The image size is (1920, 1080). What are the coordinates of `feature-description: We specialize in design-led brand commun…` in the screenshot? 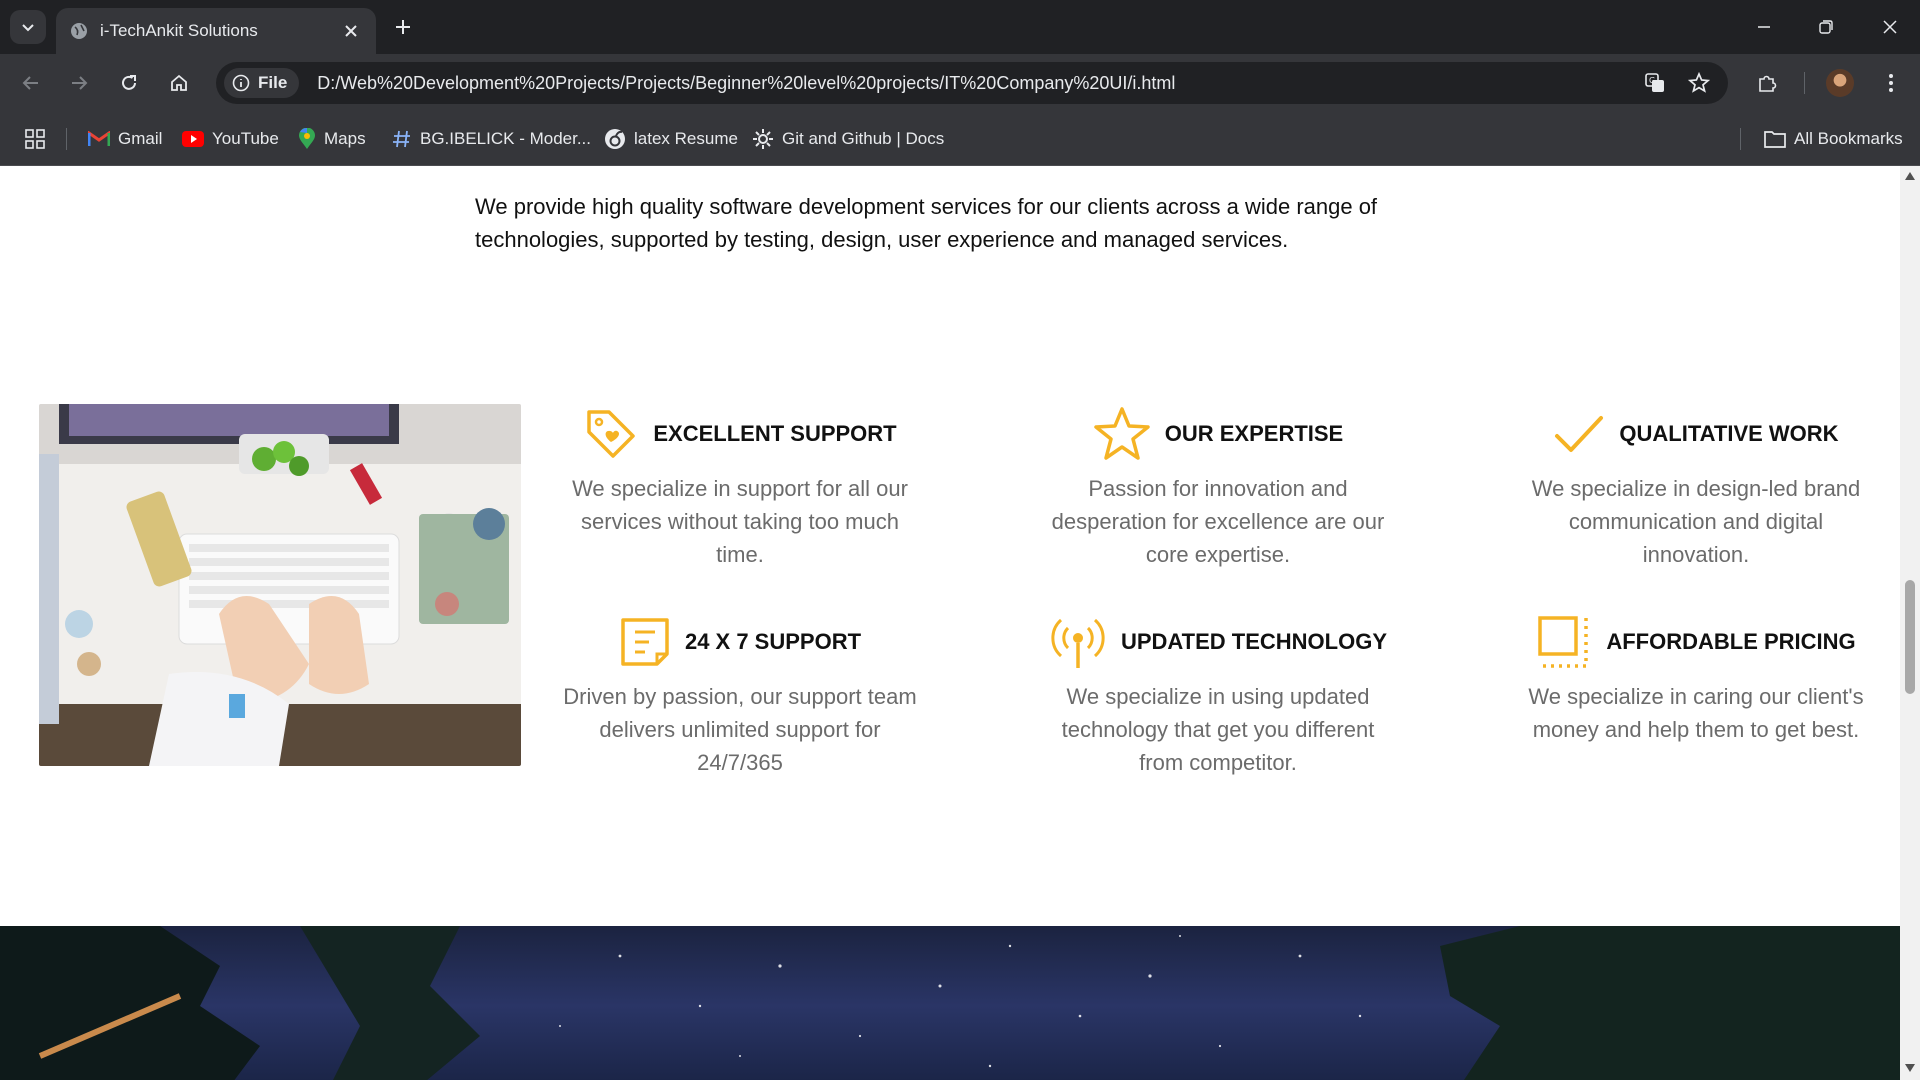 It's located at (1696, 521).